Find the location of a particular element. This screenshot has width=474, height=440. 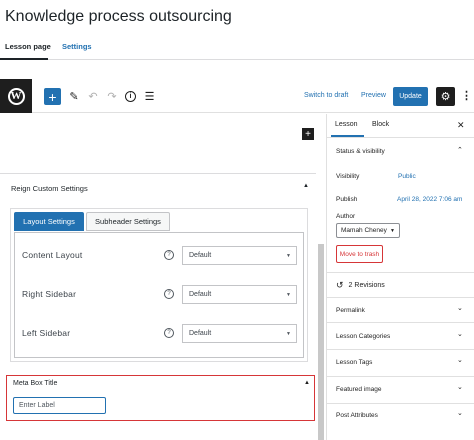

more-options-icon: ⋮ is located at coordinates (466, 95).